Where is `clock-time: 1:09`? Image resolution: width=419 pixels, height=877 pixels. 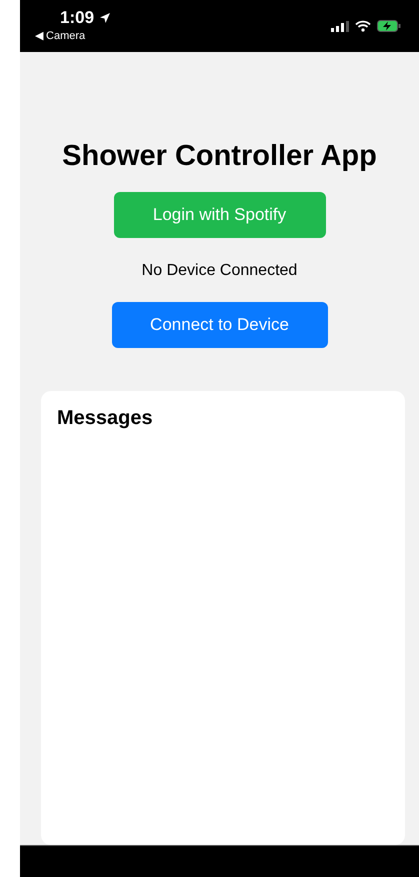
clock-time: 1:09 is located at coordinates (77, 18).